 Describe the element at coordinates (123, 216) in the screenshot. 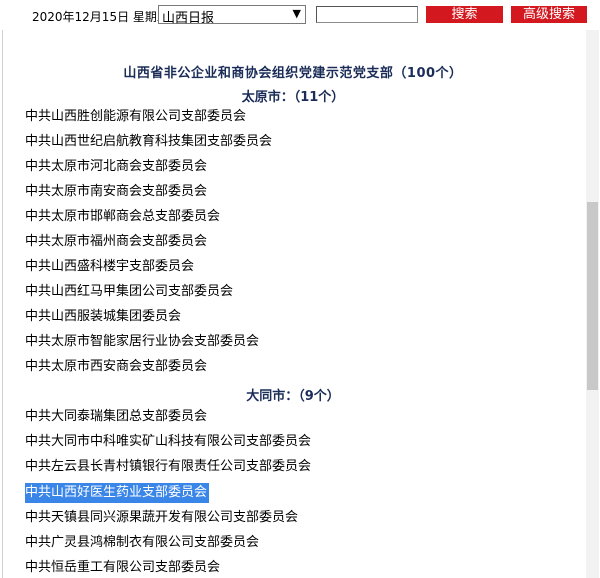

I see `list-item: 中共太原市邯郸商会总支部委员会` at that location.